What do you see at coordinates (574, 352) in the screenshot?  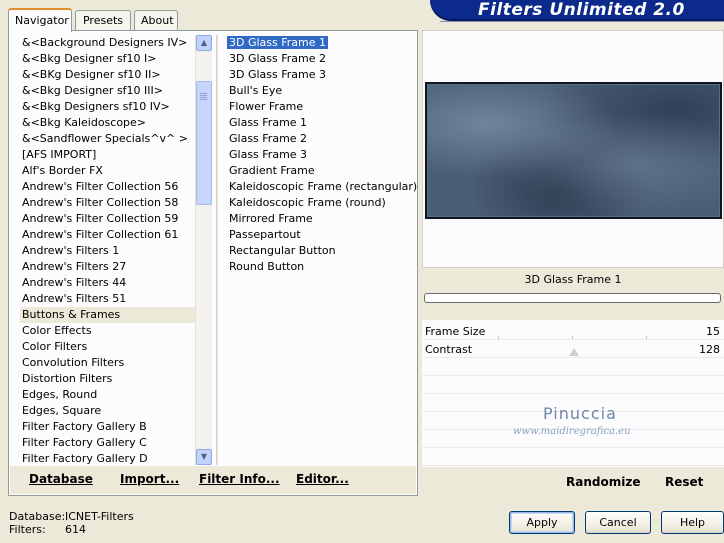 I see `slider-thumb` at bounding box center [574, 352].